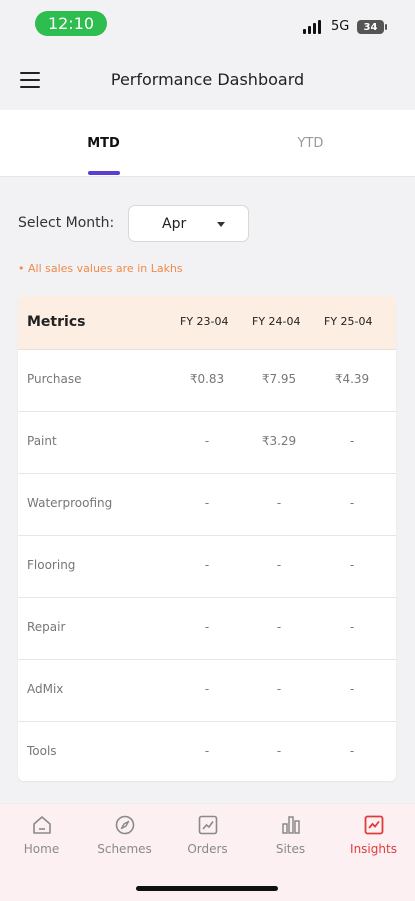 The height and width of the screenshot is (901, 415). What do you see at coordinates (276, 321) in the screenshot?
I see `header-fy-24-04: FY 24-04` at bounding box center [276, 321].